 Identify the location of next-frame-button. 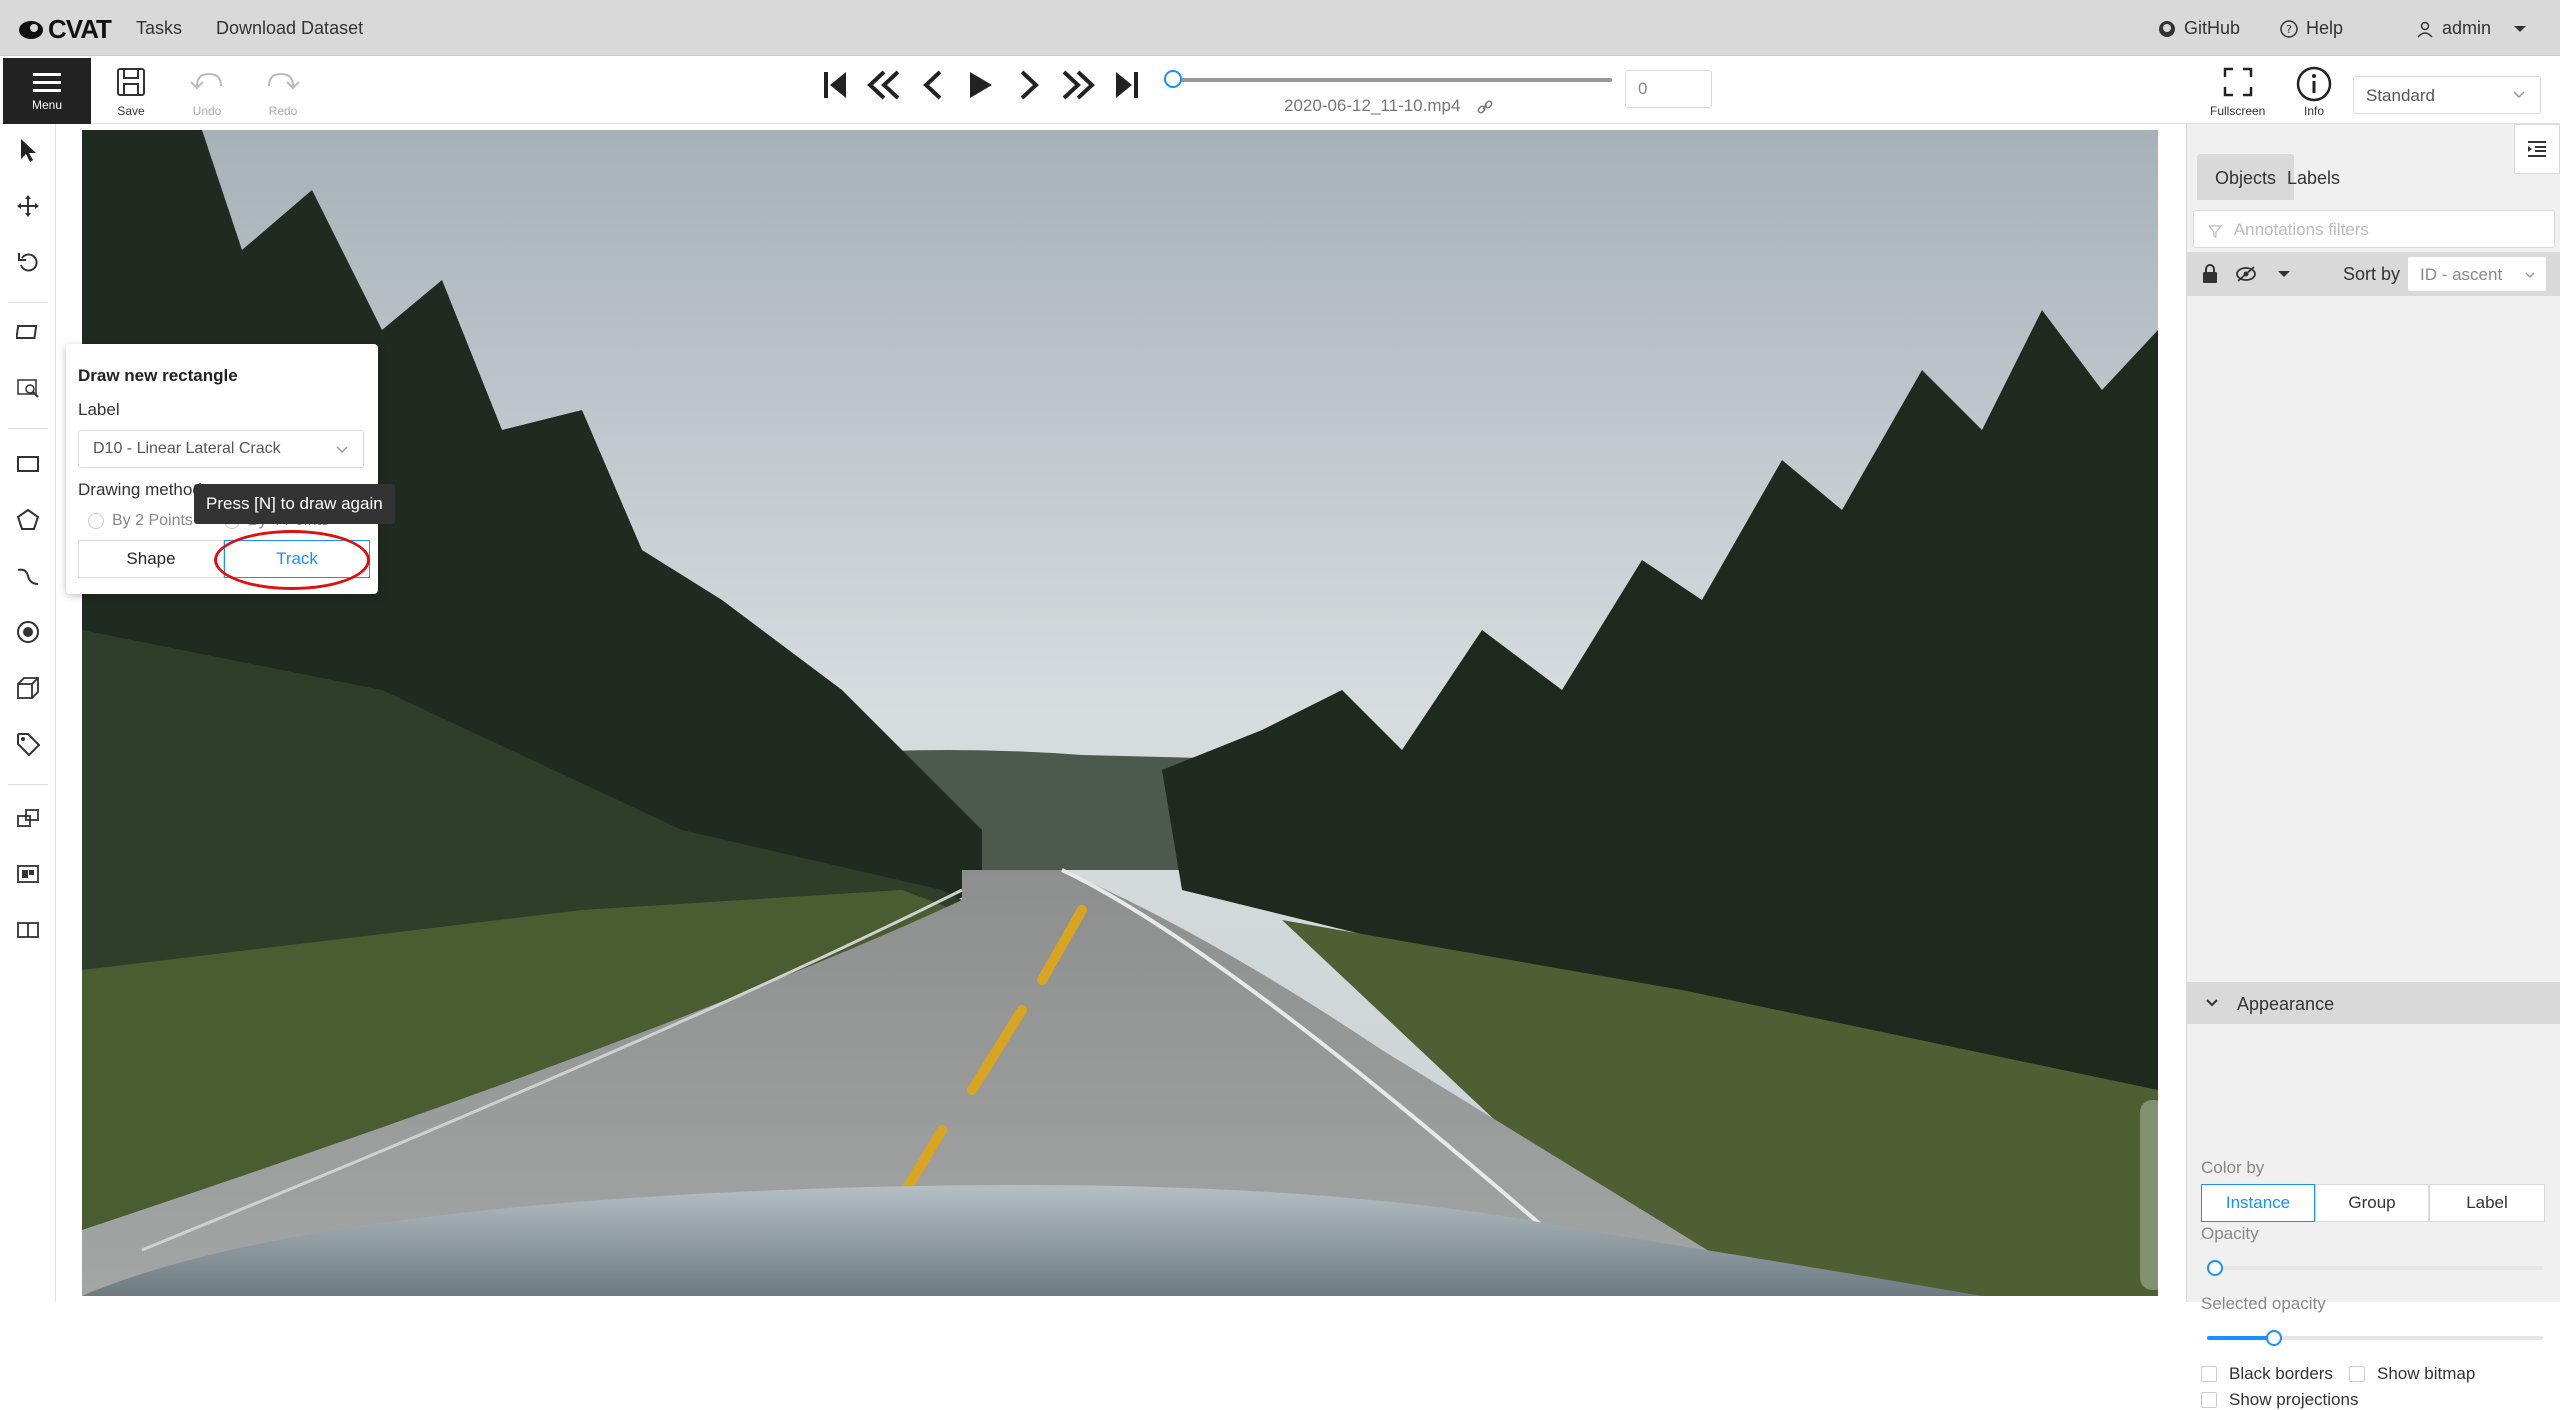
(1029, 85).